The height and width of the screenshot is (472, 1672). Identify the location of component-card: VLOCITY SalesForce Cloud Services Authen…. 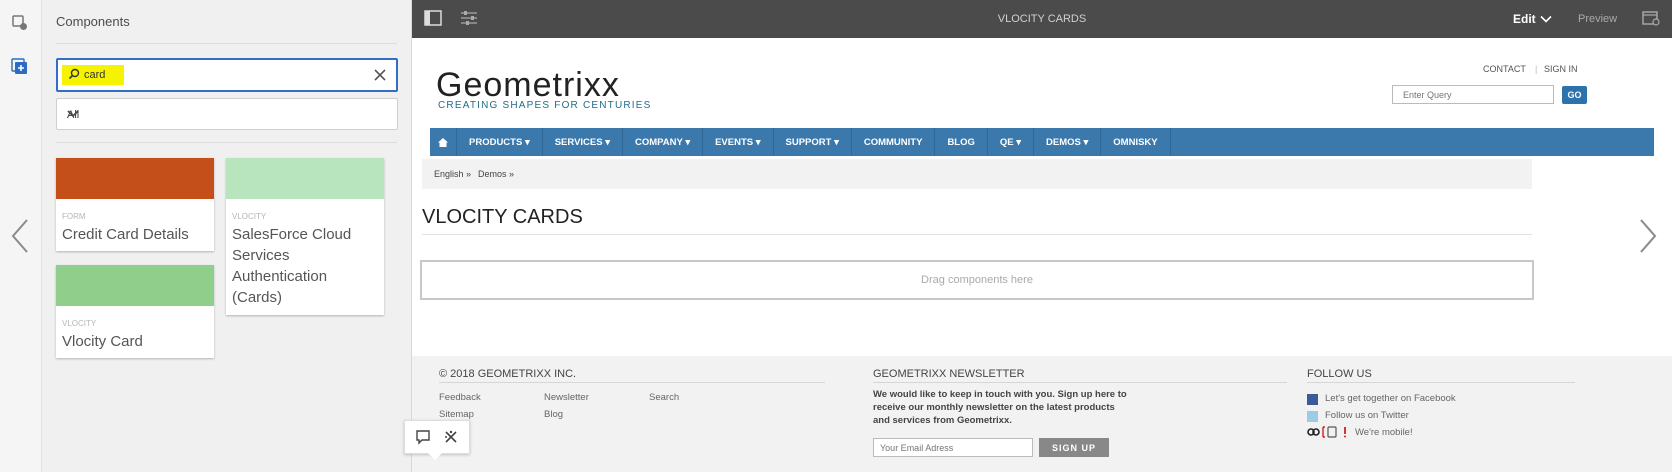
(305, 236).